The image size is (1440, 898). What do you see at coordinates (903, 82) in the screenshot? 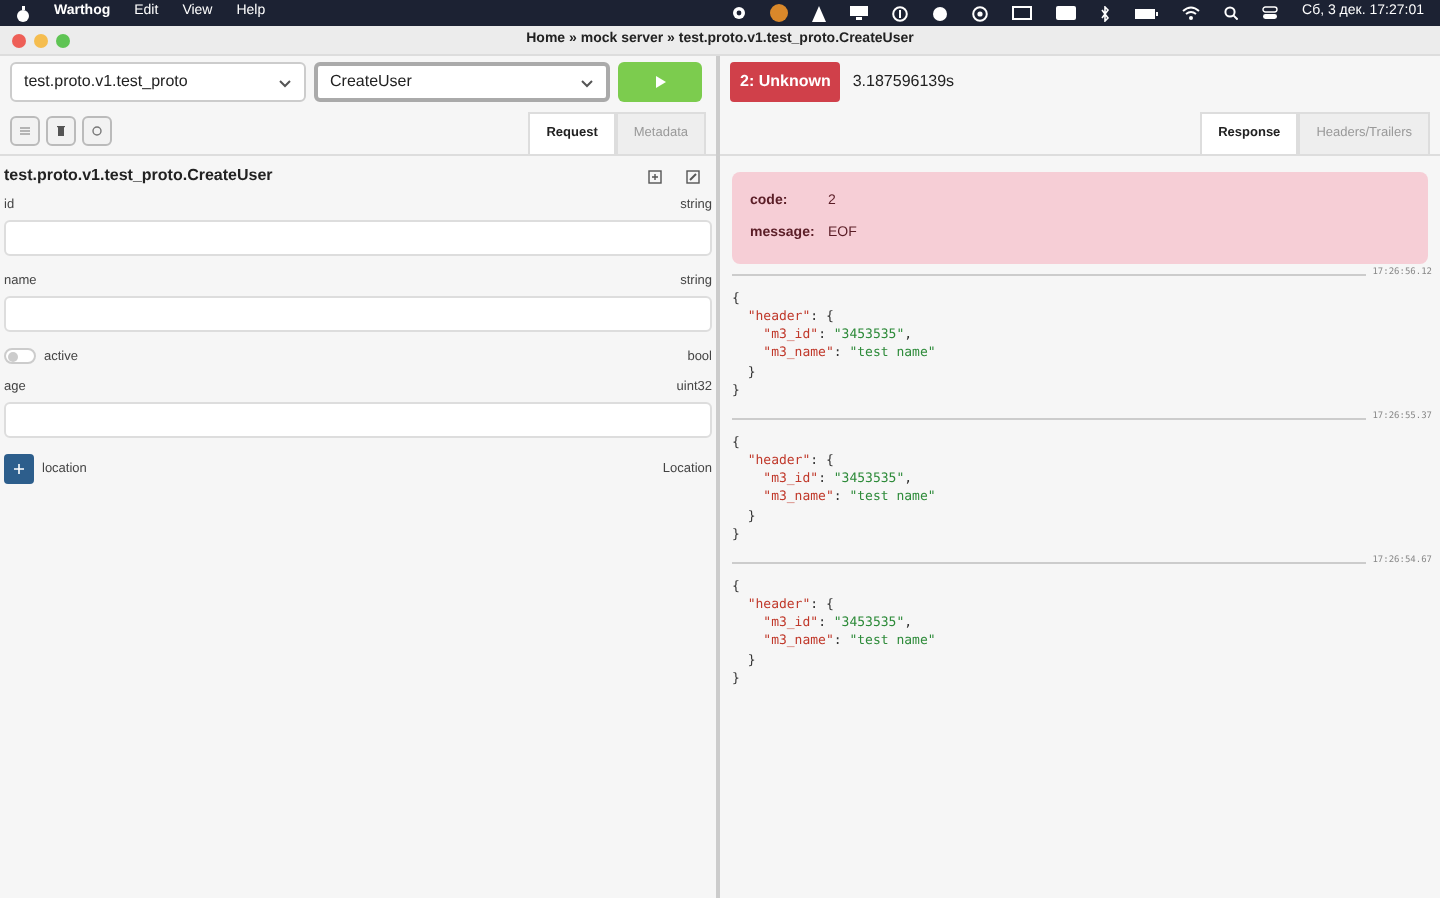
I see `response-duration: 3.187596139s` at bounding box center [903, 82].